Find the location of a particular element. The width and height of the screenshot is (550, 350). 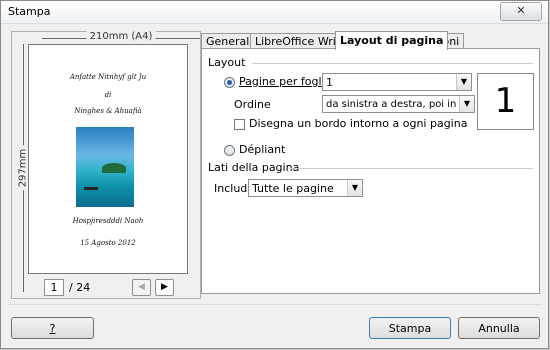

draw-border-checkbox is located at coordinates (239, 124).